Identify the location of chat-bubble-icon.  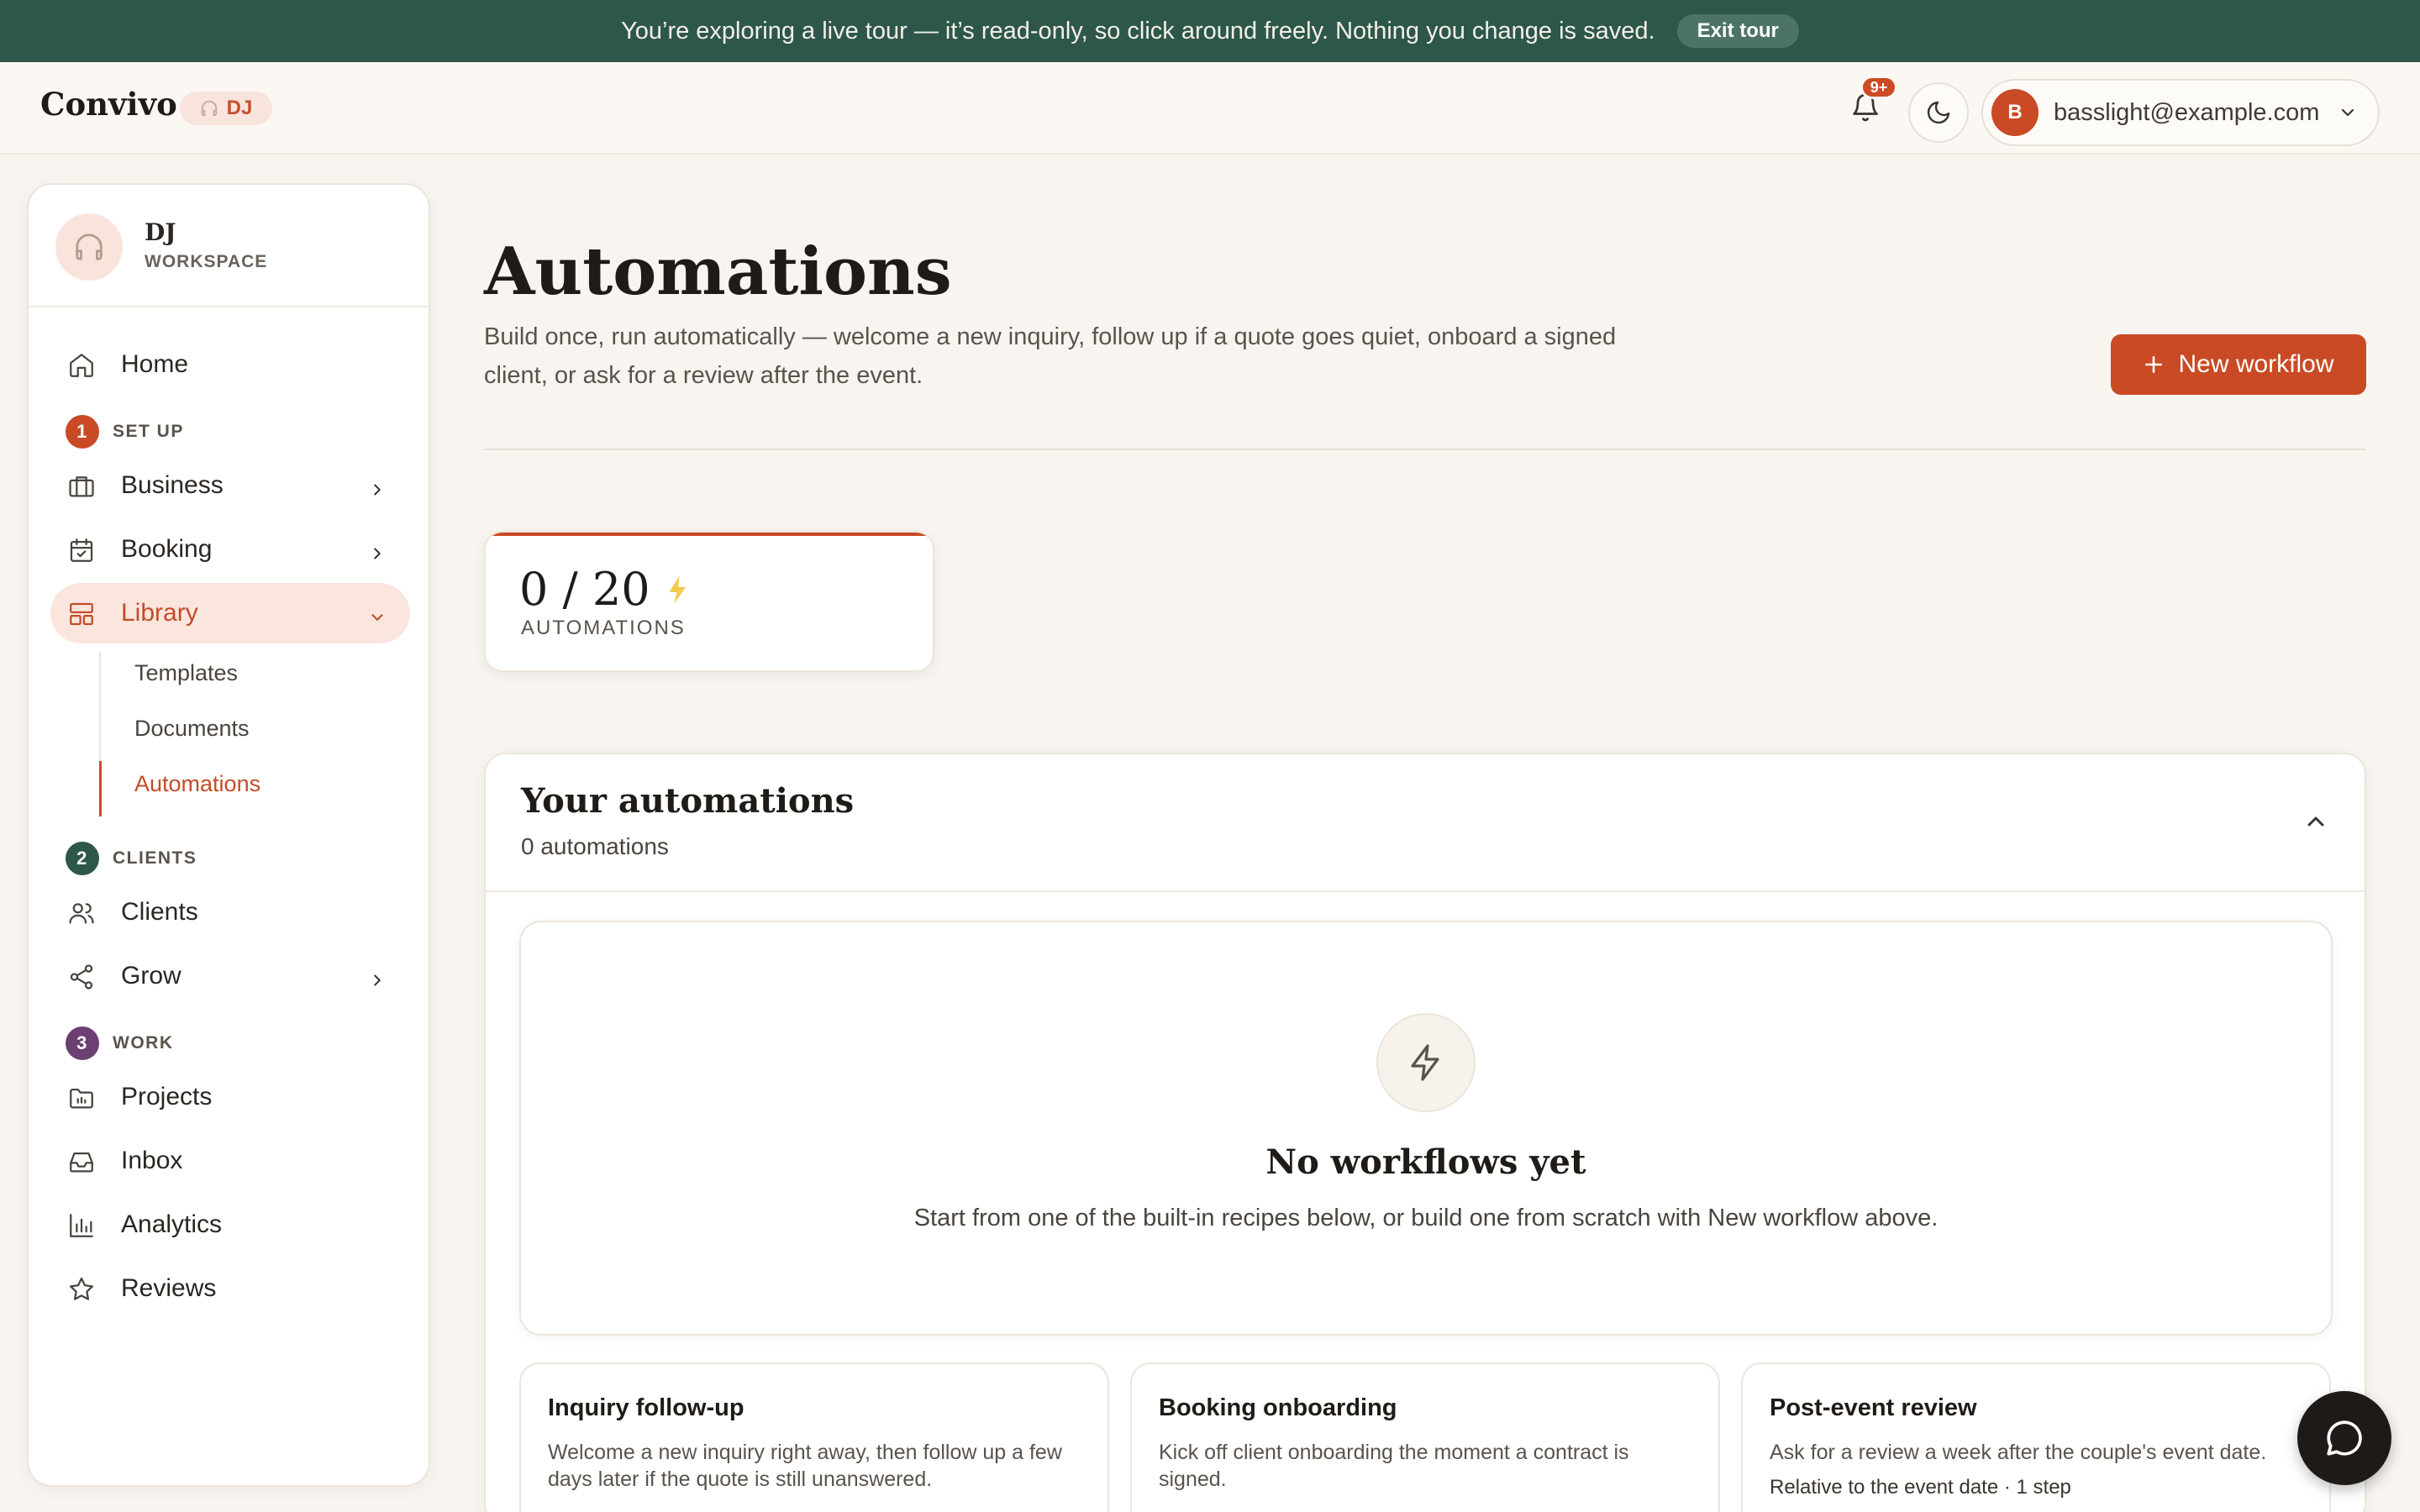
(2344, 1438).